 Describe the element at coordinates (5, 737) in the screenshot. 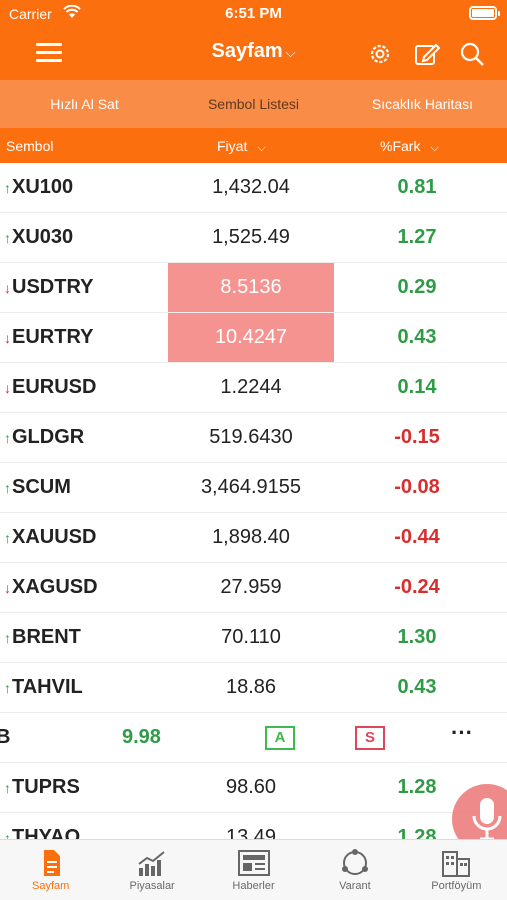

I see `row-symbol-fragment: B` at that location.